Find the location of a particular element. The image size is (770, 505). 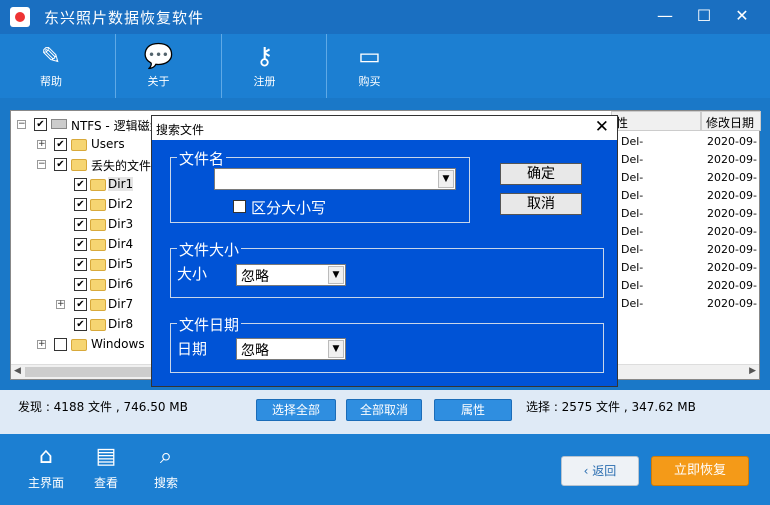

size-select: 忽略 ▼ is located at coordinates (291, 275).